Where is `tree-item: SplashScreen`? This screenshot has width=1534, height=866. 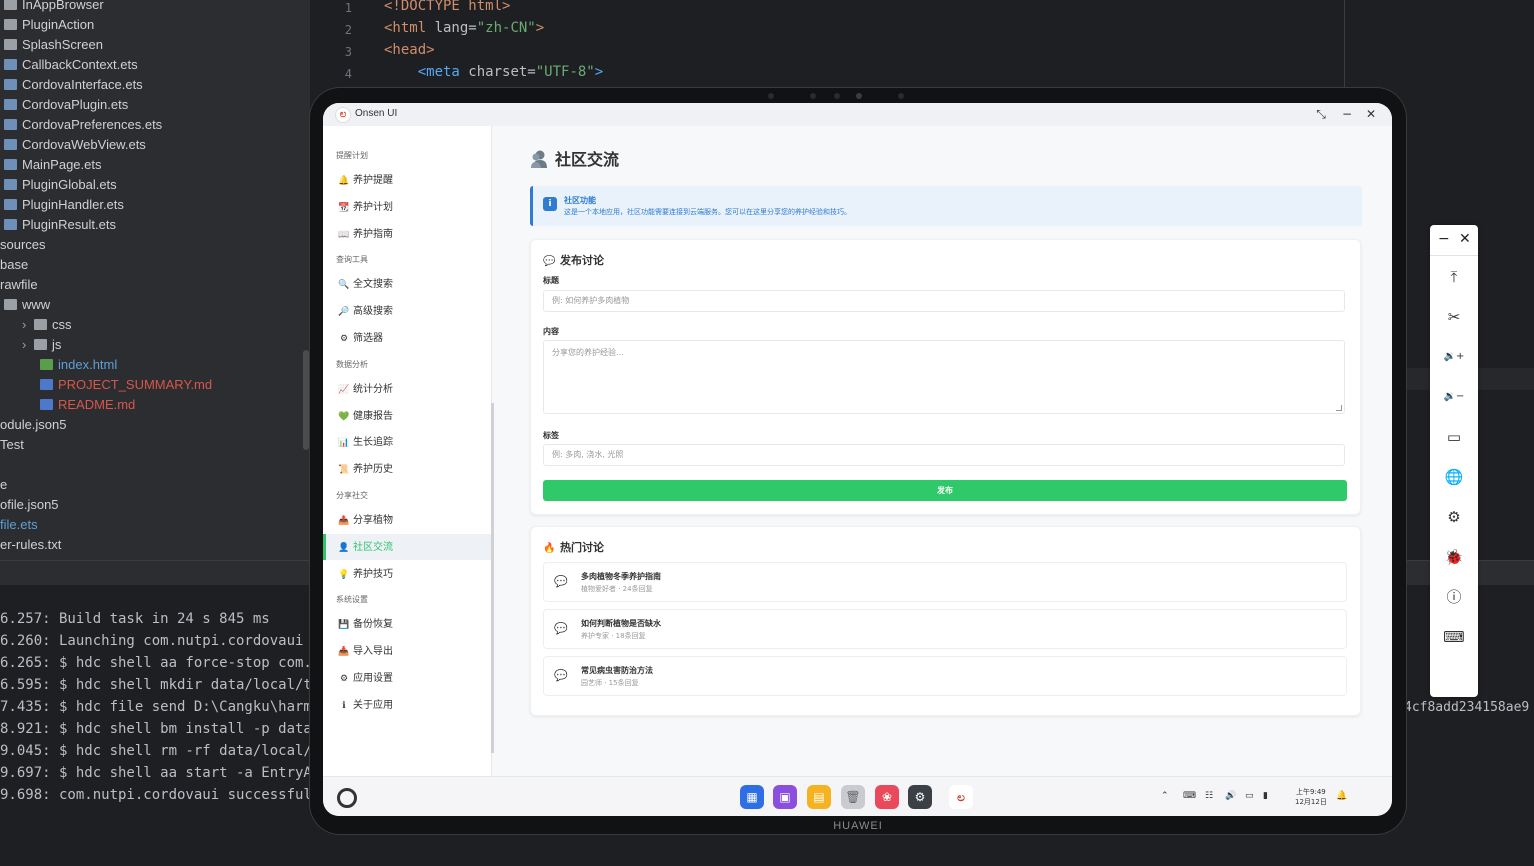 tree-item: SplashScreen is located at coordinates (53, 45).